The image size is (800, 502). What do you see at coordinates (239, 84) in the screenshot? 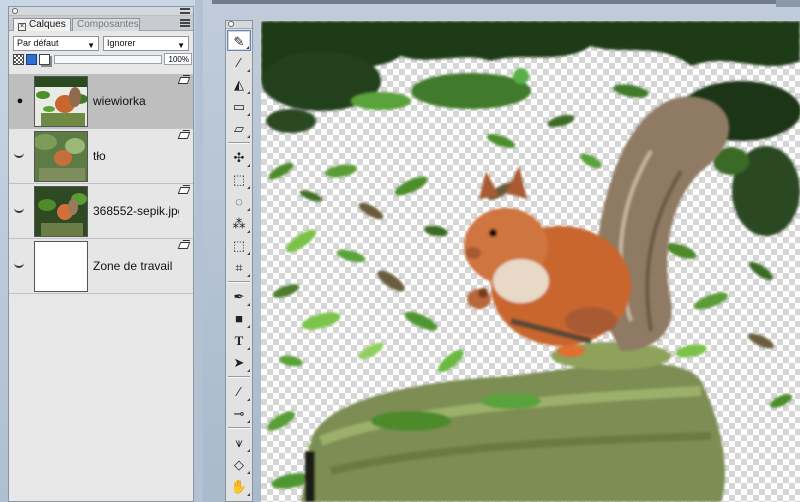
I see `fill-tool-icon: ◭` at bounding box center [239, 84].